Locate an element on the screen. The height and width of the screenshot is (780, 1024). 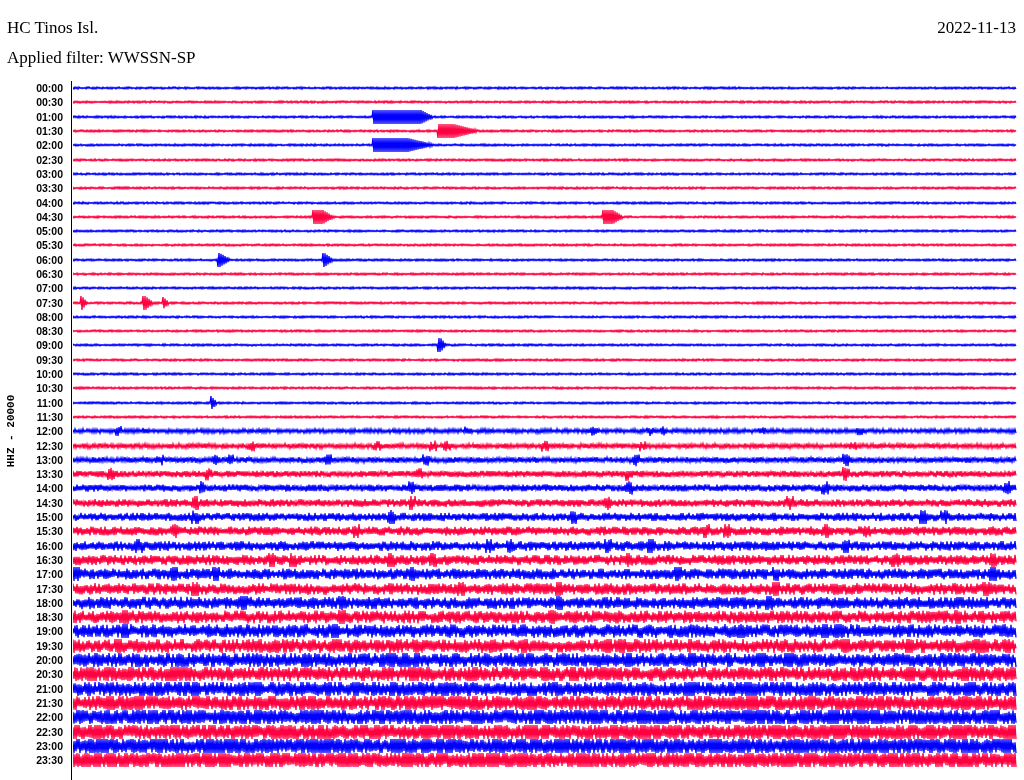
time-label: 08:00 is located at coordinates (49, 316).